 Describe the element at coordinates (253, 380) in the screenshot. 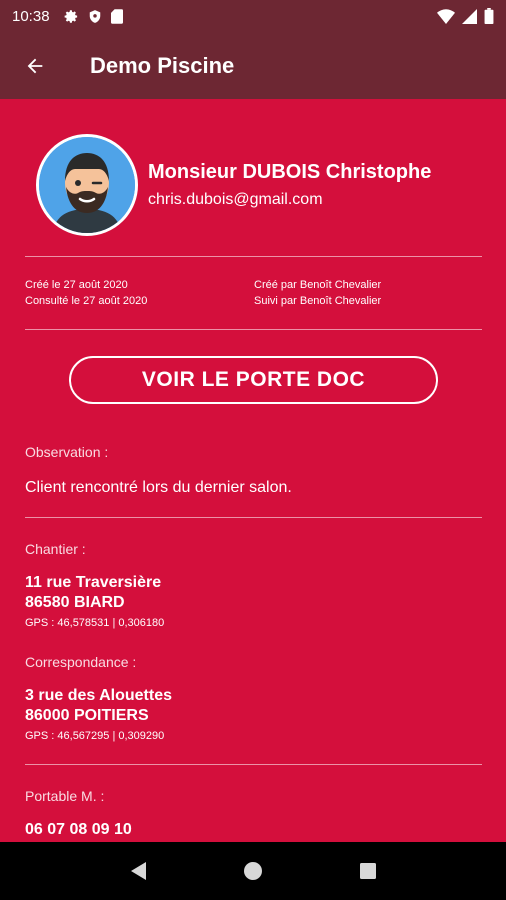

I see `view-portfolio-button: VOIR LE PORTE DOC` at that location.